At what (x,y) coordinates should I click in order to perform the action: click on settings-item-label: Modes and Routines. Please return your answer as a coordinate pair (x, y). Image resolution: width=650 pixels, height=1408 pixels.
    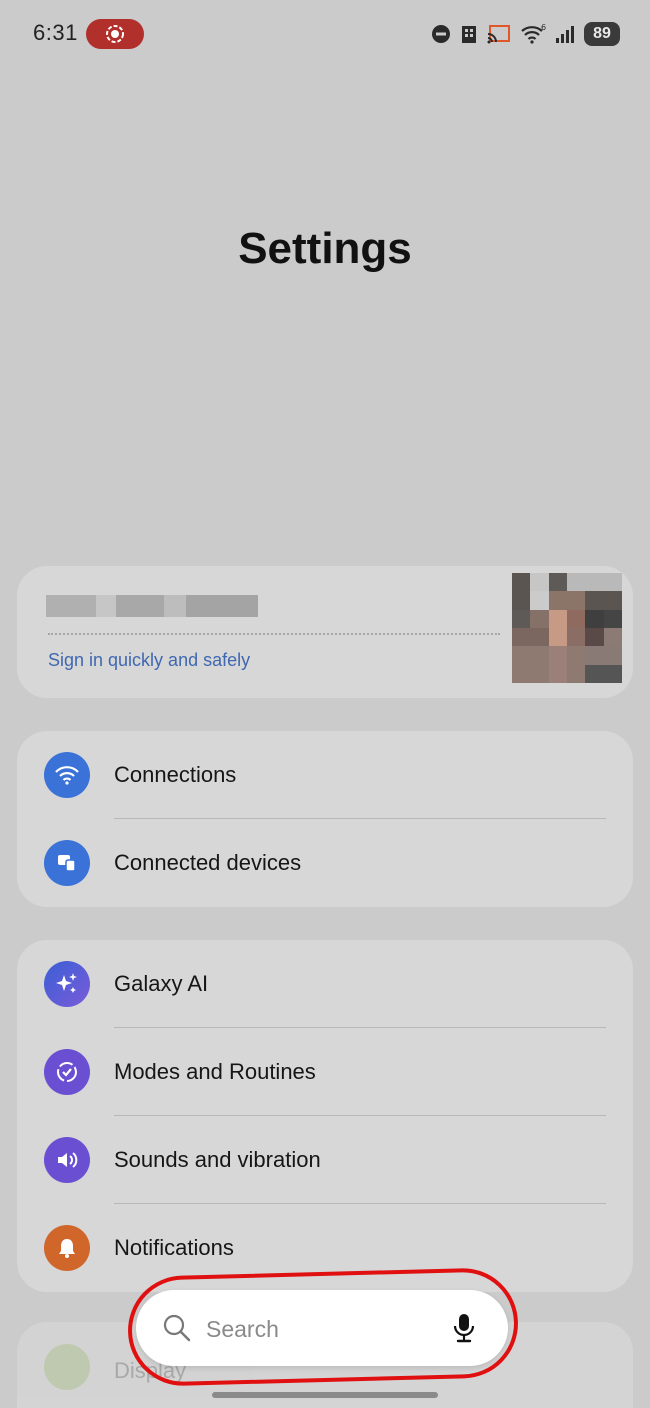
    Looking at the image, I should click on (215, 1071).